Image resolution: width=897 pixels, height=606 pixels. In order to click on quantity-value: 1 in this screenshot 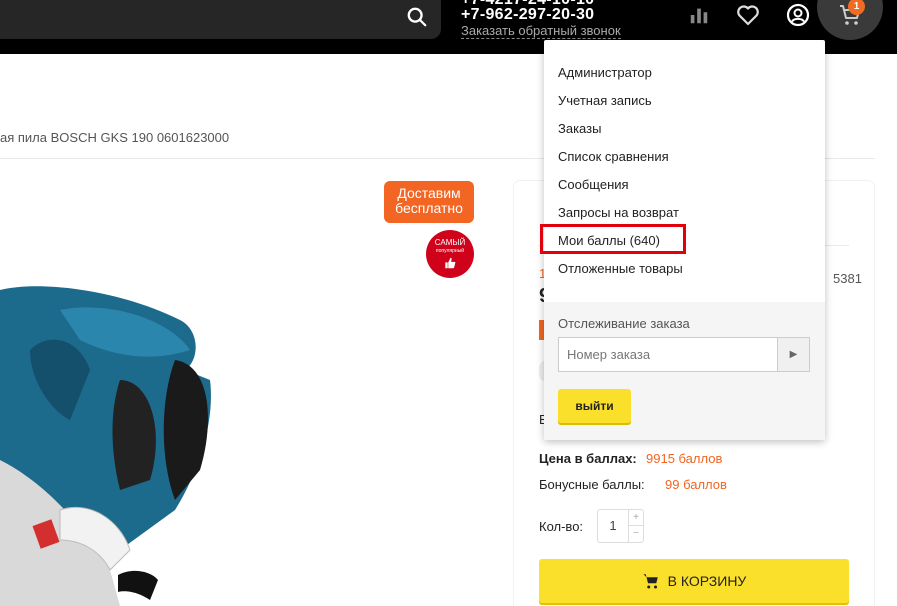, I will do `click(613, 526)`.